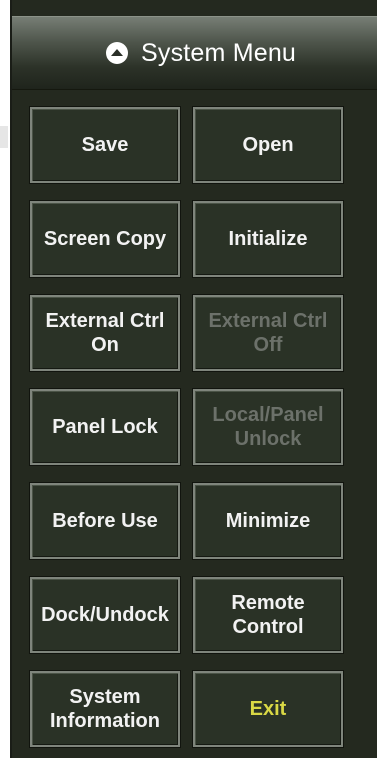  I want to click on header-title-group: System Menu, so click(201, 53).